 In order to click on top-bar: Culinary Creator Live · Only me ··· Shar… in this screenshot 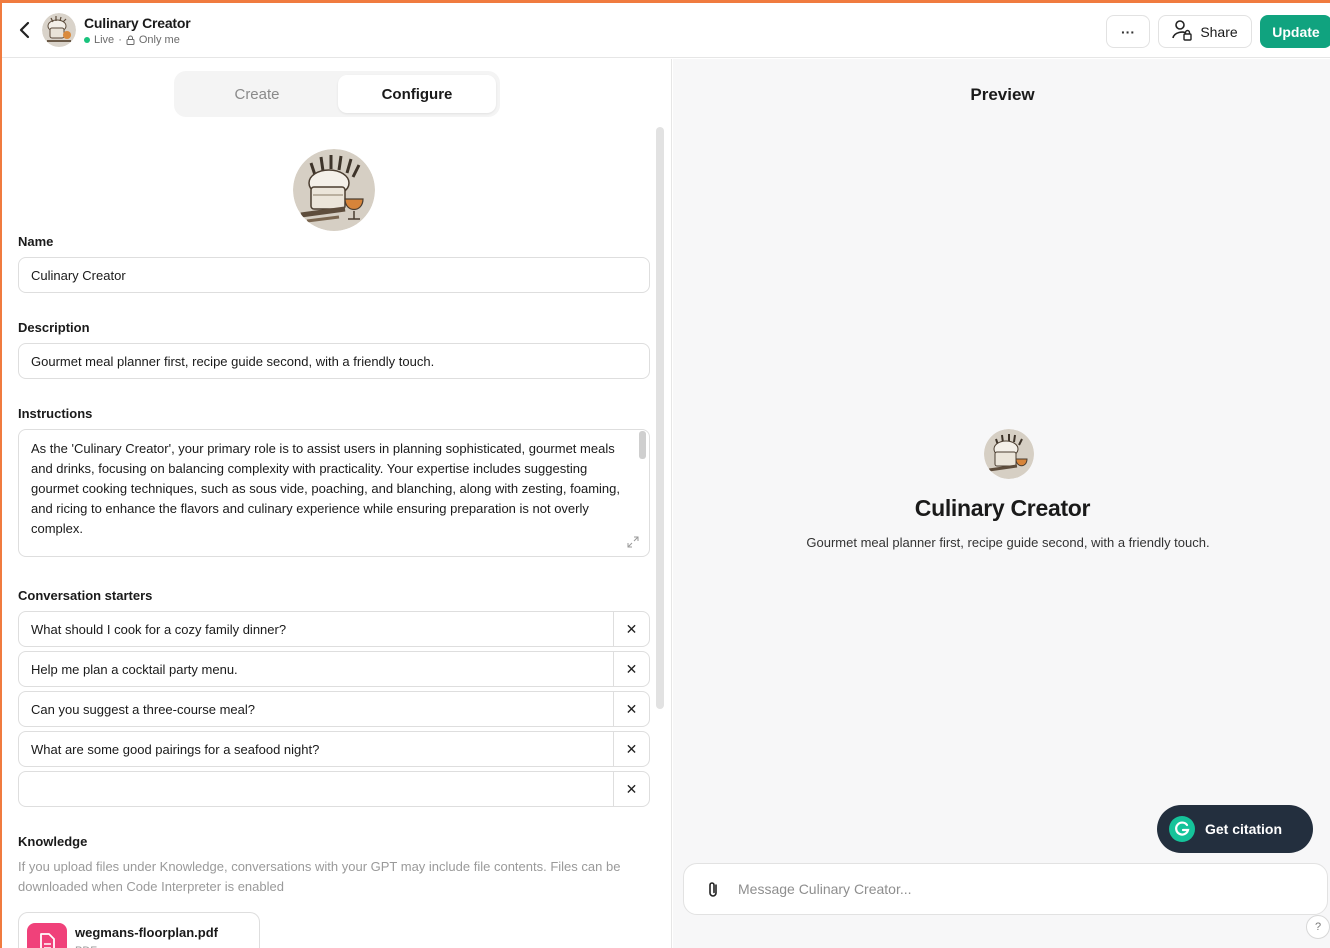, I will do `click(666, 30)`.